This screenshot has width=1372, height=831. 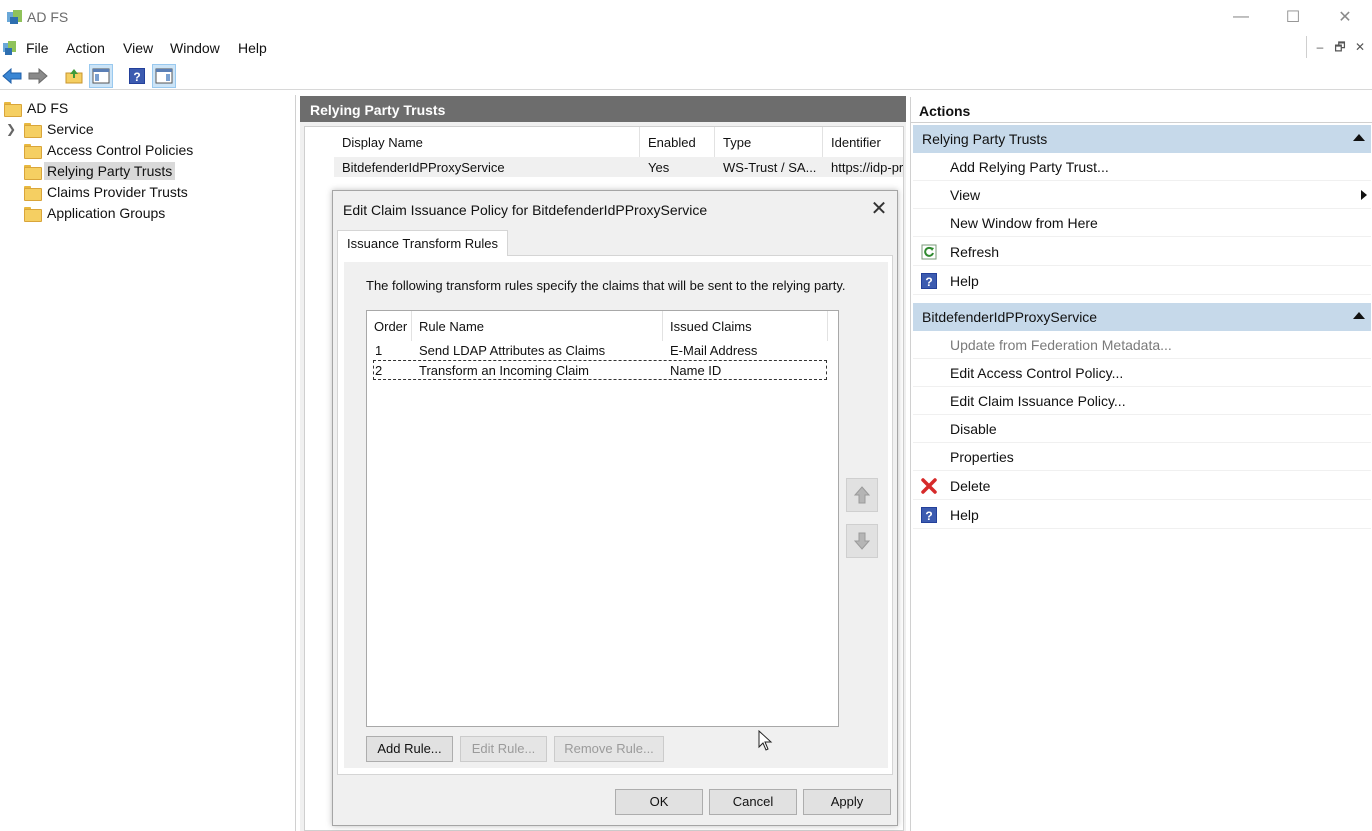 I want to click on show-hide-action-pane-button, so click(x=164, y=76).